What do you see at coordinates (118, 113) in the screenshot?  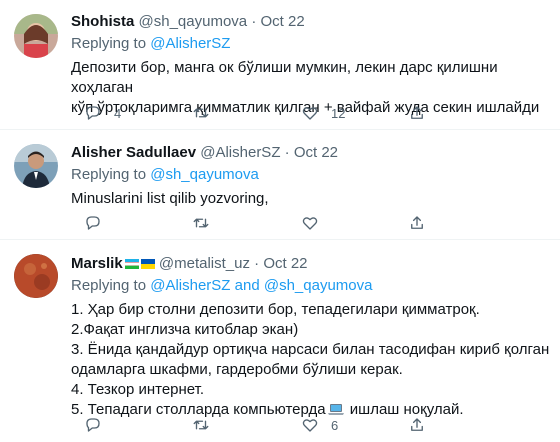 I see `reply-count: 4` at bounding box center [118, 113].